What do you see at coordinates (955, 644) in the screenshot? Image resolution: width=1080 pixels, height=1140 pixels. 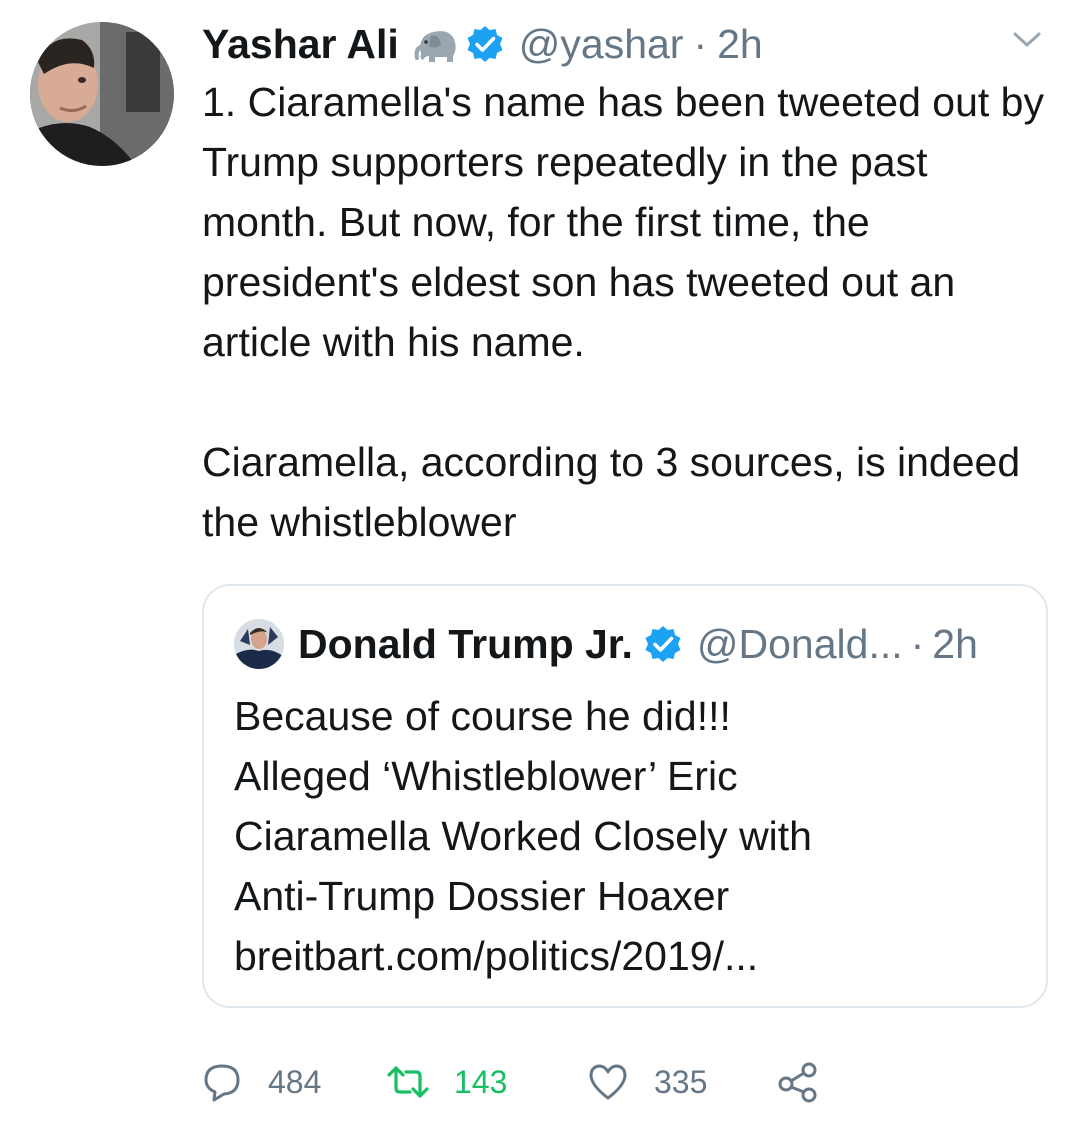 I see `quoted-timestamp: 2h` at bounding box center [955, 644].